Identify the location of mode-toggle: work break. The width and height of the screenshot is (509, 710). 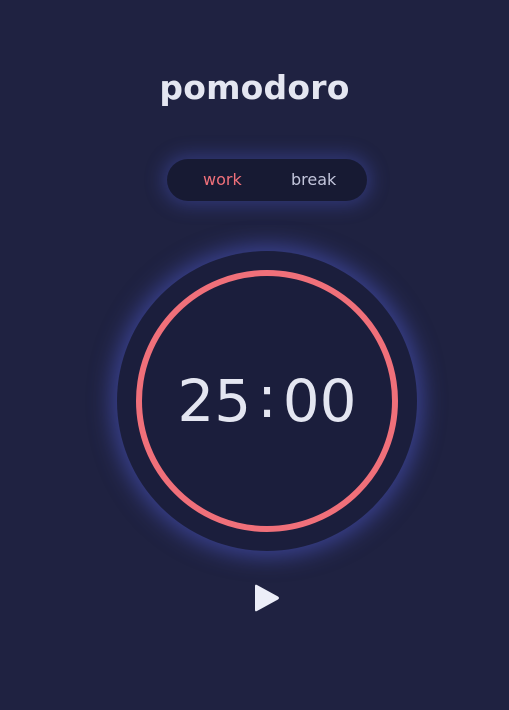
(267, 180).